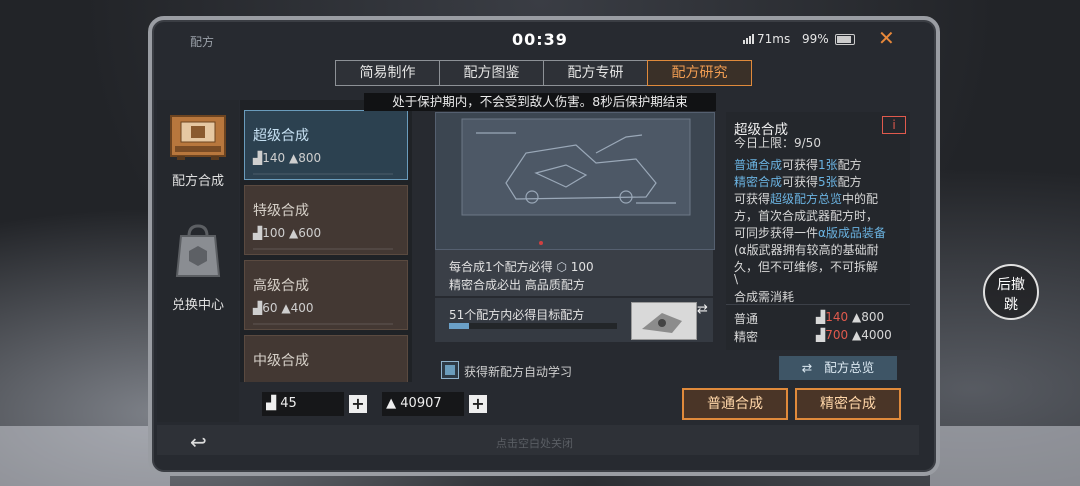 The width and height of the screenshot is (1080, 486). I want to click on ore-count: 40907, so click(421, 403).